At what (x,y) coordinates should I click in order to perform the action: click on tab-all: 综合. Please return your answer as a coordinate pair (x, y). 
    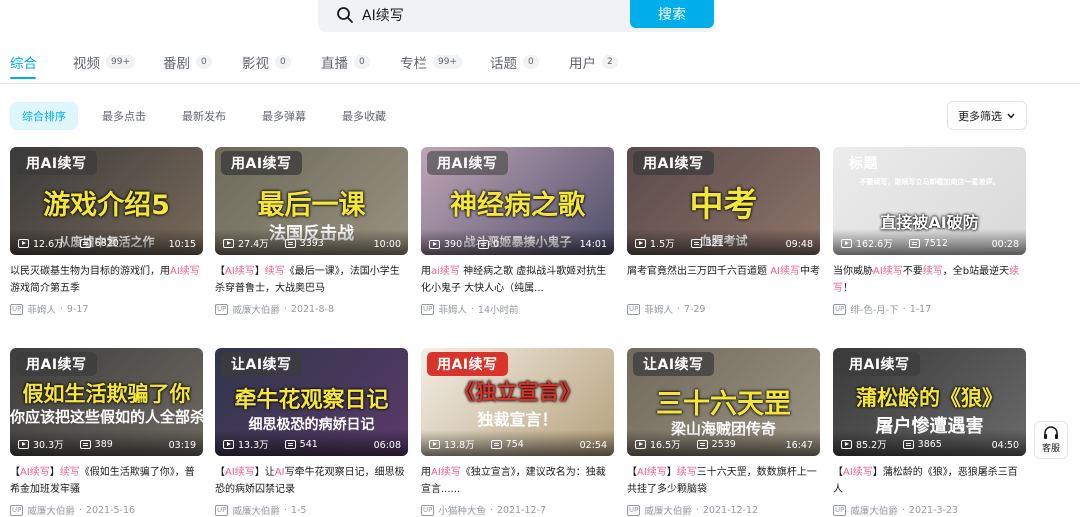
    Looking at the image, I should click on (23, 62).